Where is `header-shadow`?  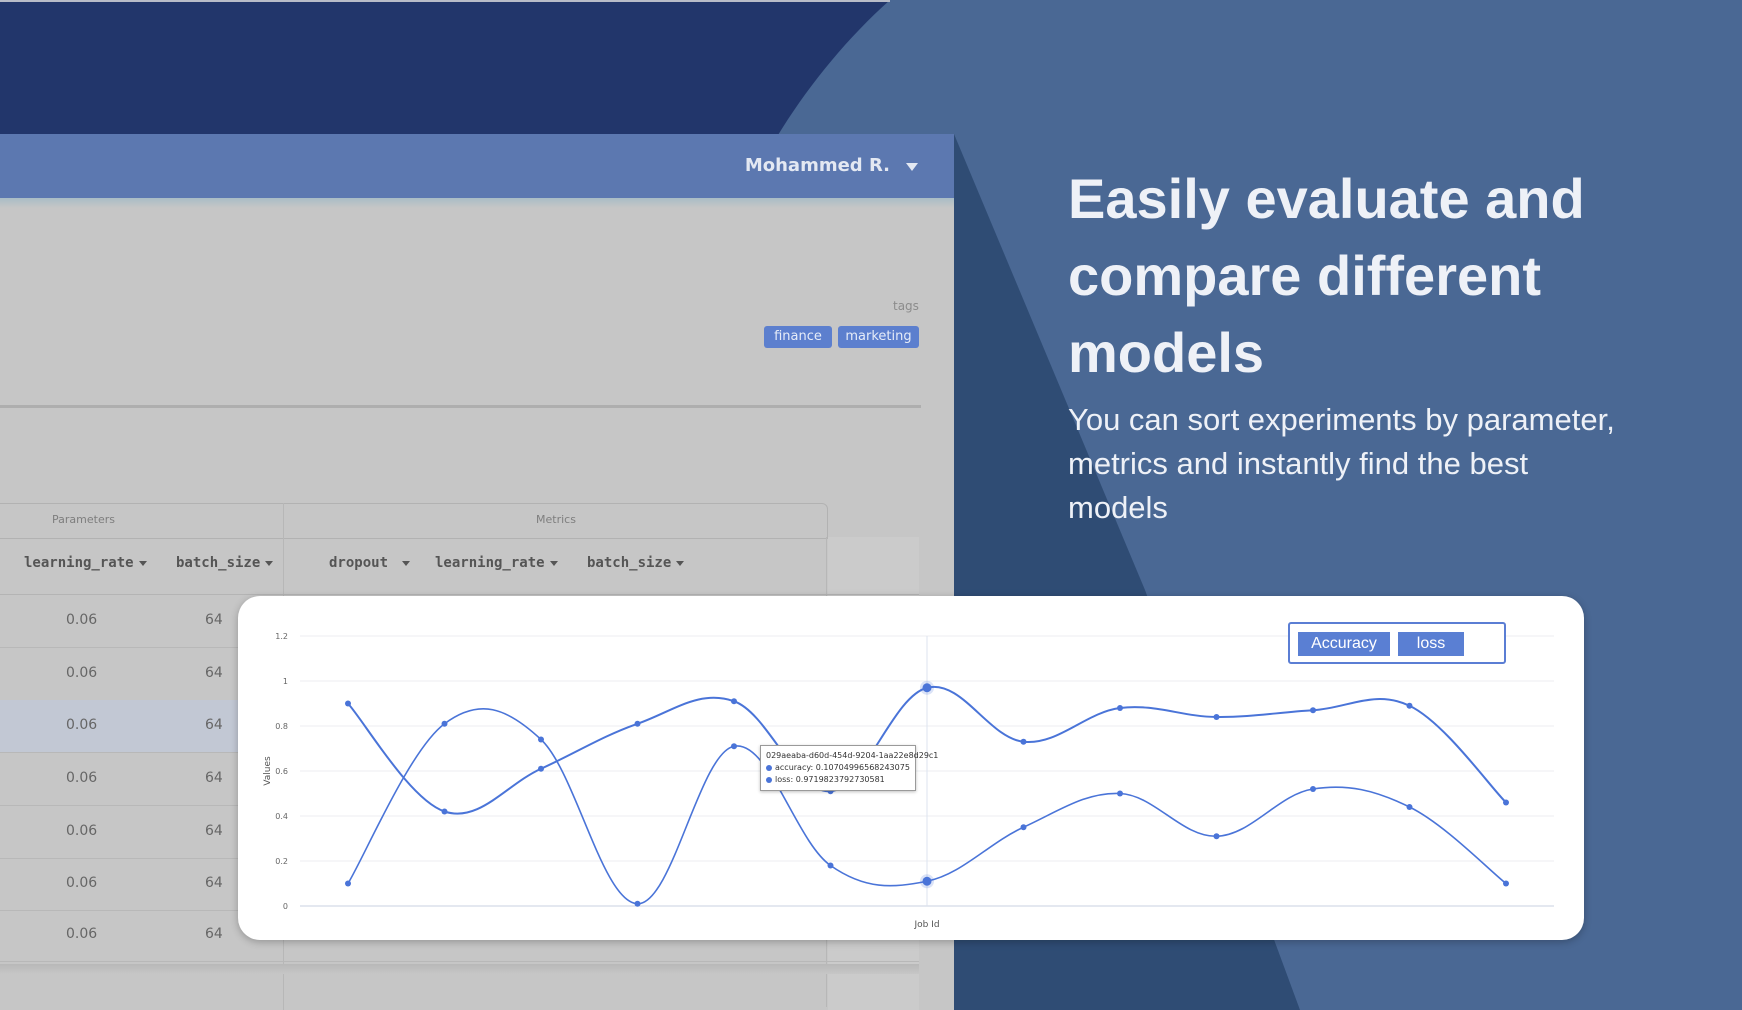
header-shadow is located at coordinates (477, 203).